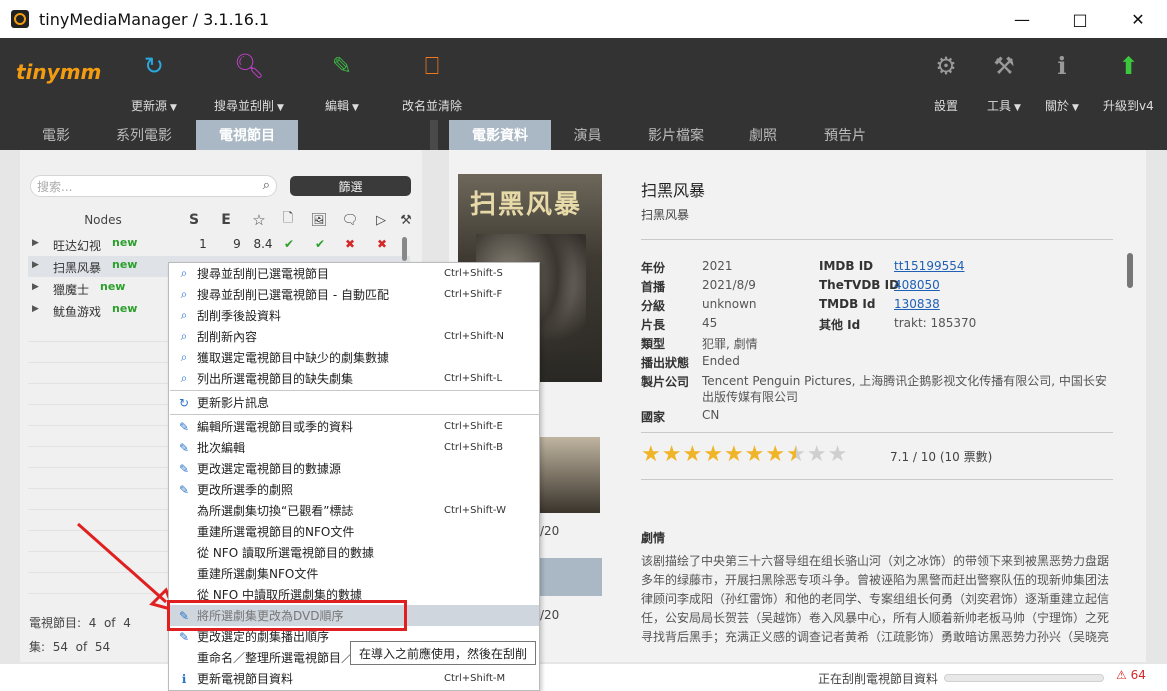 The image size is (1167, 691). Describe the element at coordinates (1022, 19) in the screenshot. I see `minimize-button: —` at that location.